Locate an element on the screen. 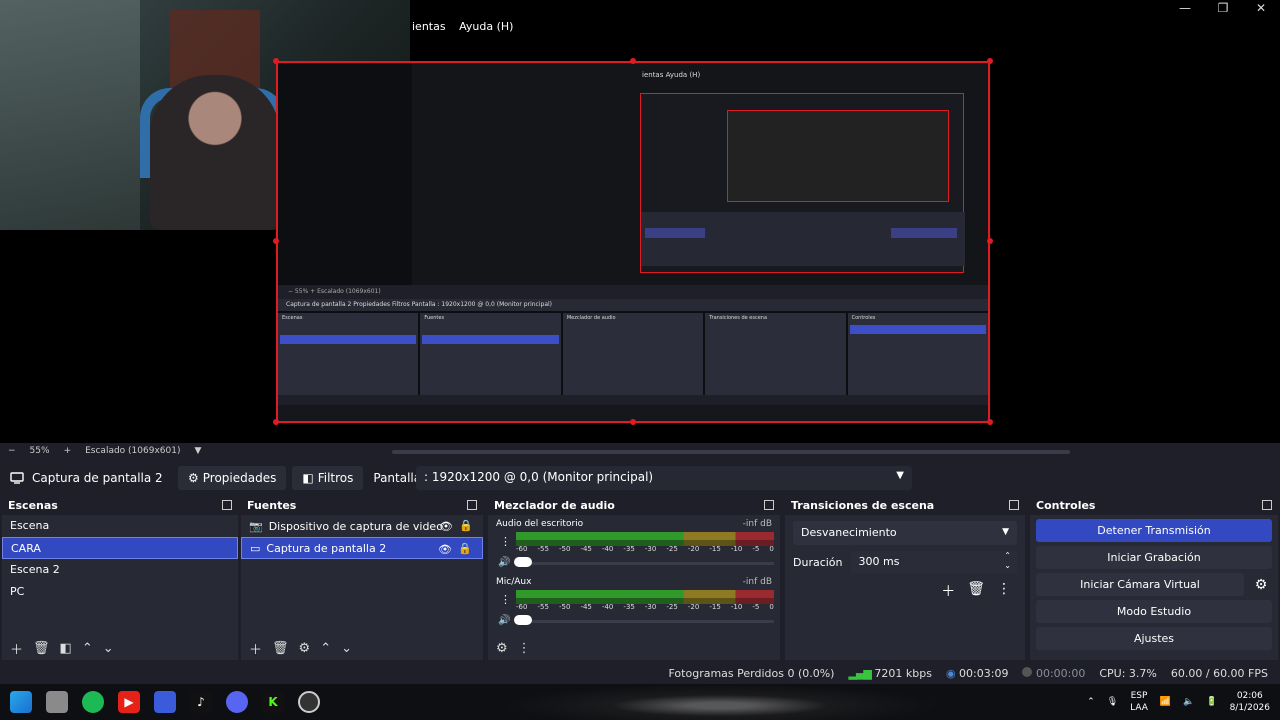 The height and width of the screenshot is (720, 1280). scale-mode-dropdown: ▼ is located at coordinates (197, 451).